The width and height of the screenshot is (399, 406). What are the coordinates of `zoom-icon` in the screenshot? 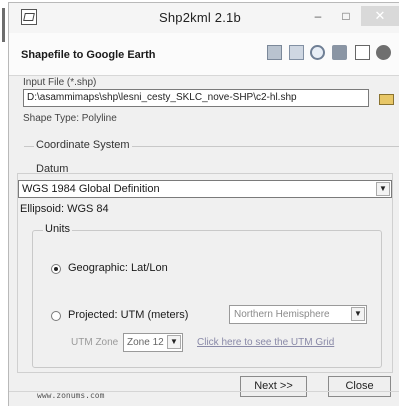 It's located at (317, 52).